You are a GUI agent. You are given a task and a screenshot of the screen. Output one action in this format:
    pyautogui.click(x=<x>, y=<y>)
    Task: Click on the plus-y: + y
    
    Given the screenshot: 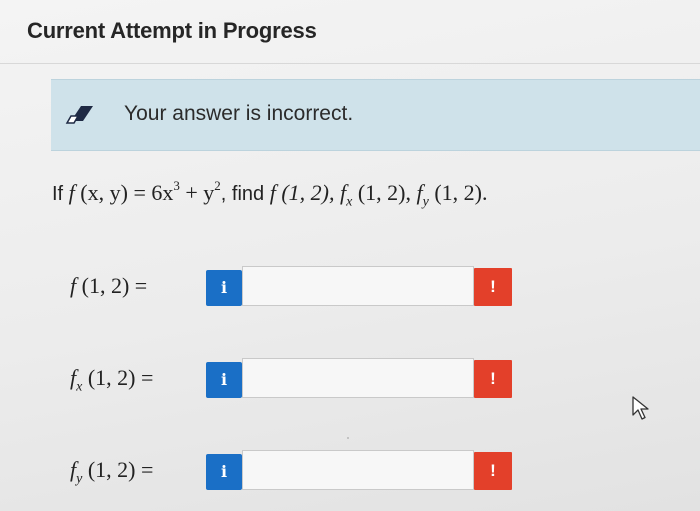 What is the action you would take?
    pyautogui.click(x=197, y=192)
    